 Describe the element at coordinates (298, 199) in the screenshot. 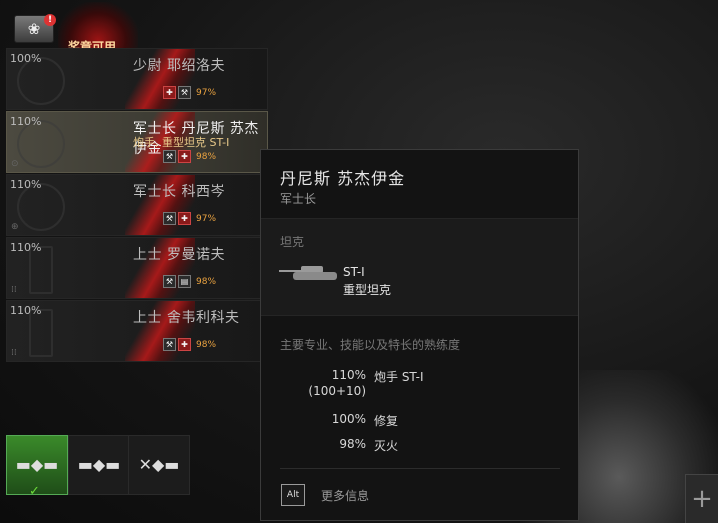

I see `tooltip-crew-rank: 军士长` at that location.